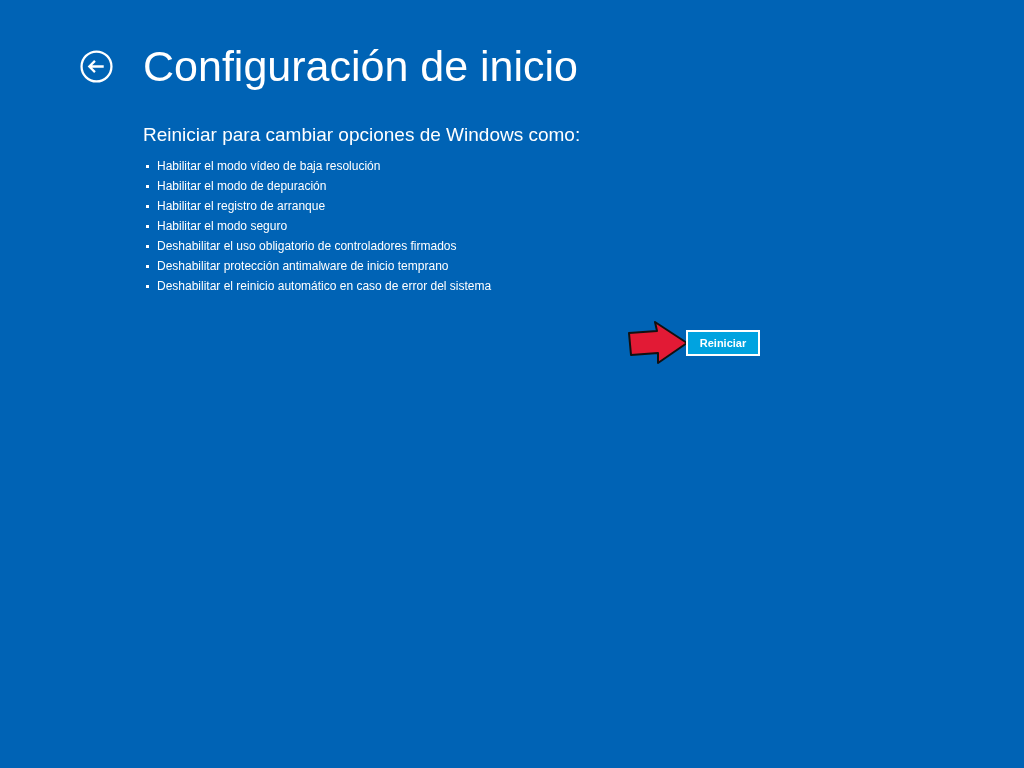 The image size is (1024, 768). I want to click on option-text: Deshabilitar protección antimalware de inicio temprano, so click(303, 266).